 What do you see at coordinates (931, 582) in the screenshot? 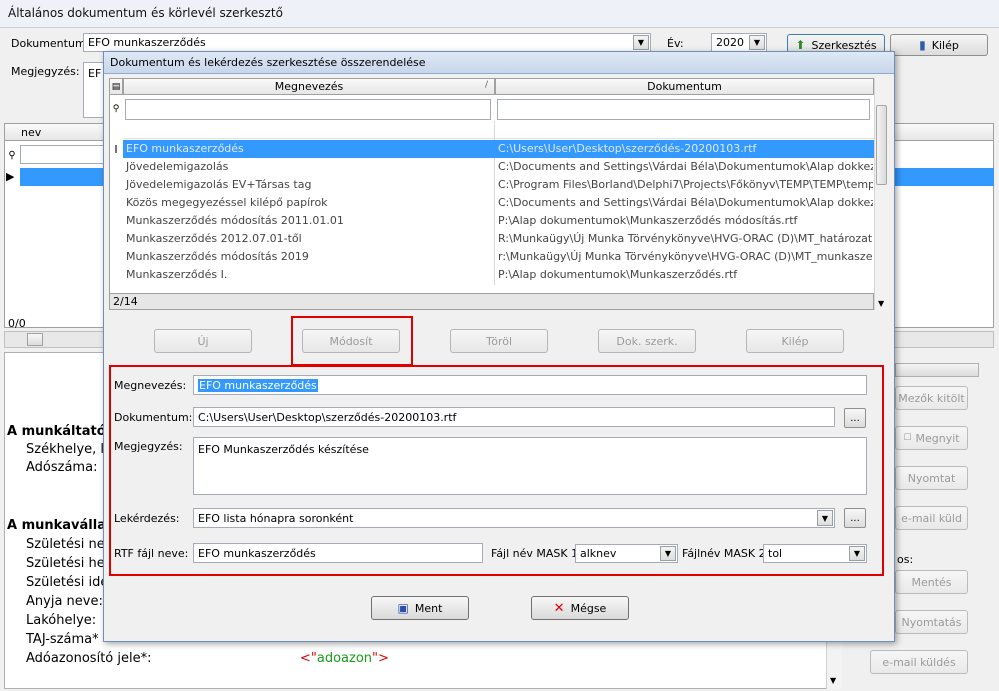
I see `mentes-button: Mentés` at bounding box center [931, 582].